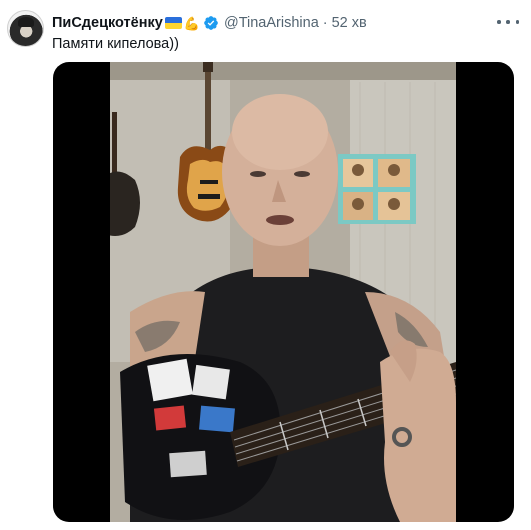 Image resolution: width=531 pixels, height=530 pixels. What do you see at coordinates (508, 22) in the screenshot?
I see `more-options-icon` at bounding box center [508, 22].